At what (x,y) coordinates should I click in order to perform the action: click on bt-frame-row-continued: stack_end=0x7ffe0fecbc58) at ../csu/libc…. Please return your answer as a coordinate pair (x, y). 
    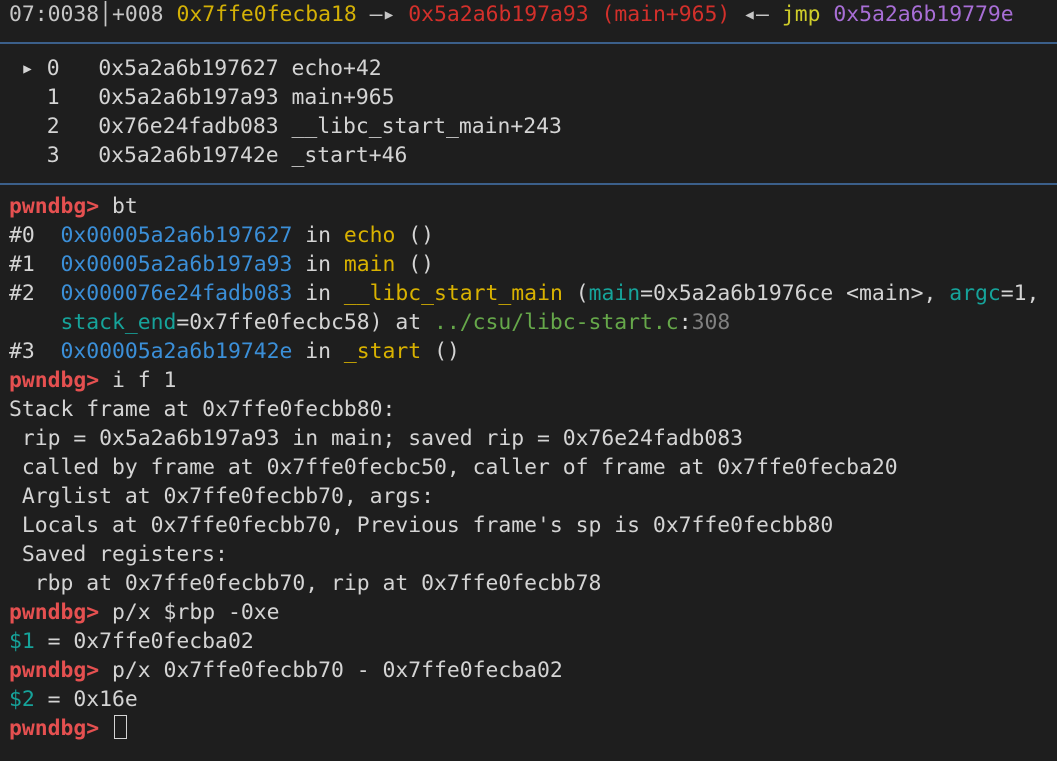
    Looking at the image, I should click on (395, 322).